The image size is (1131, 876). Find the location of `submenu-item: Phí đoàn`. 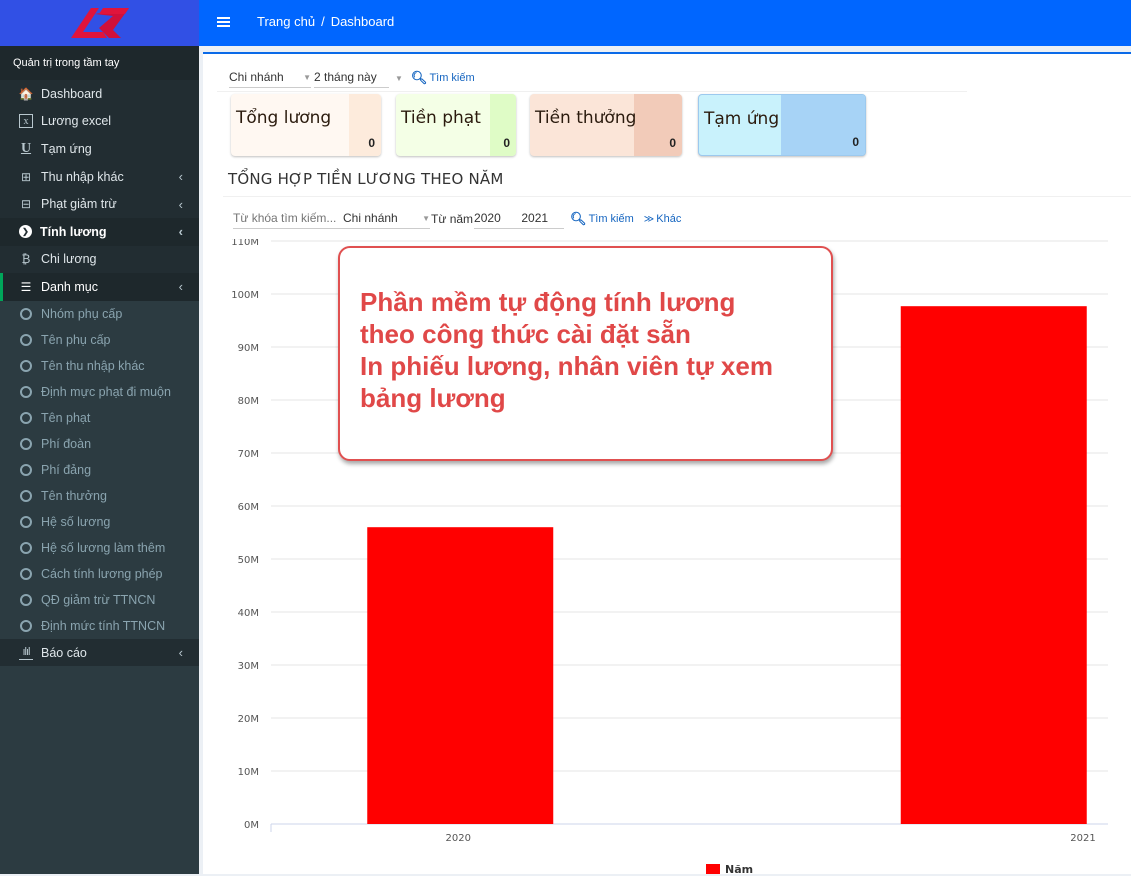

submenu-item: Phí đoàn is located at coordinates (99, 444).